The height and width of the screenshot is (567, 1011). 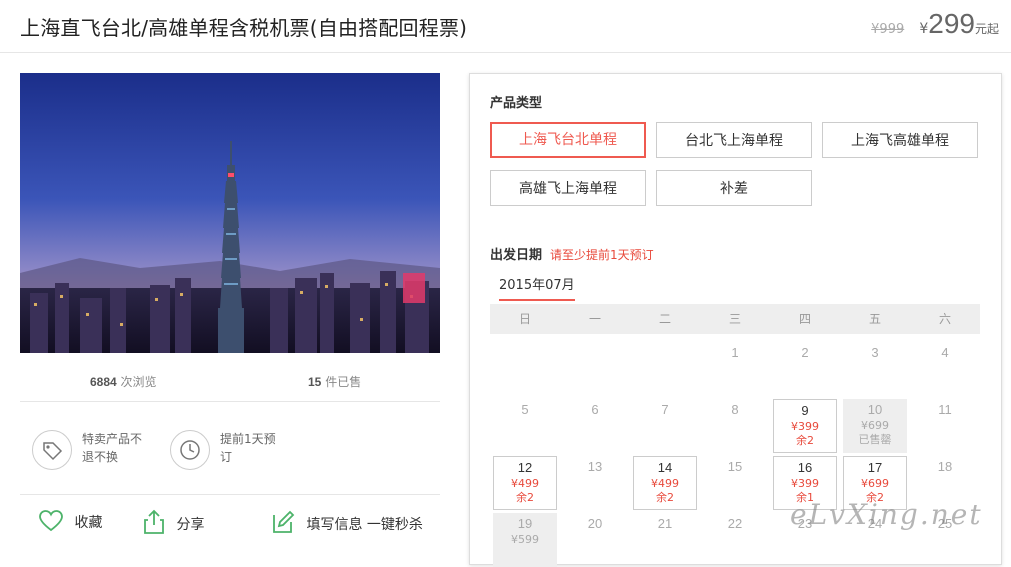 What do you see at coordinates (364, 525) in the screenshot?
I see `book-now-label: 填写信息 一键秒杀` at bounding box center [364, 525].